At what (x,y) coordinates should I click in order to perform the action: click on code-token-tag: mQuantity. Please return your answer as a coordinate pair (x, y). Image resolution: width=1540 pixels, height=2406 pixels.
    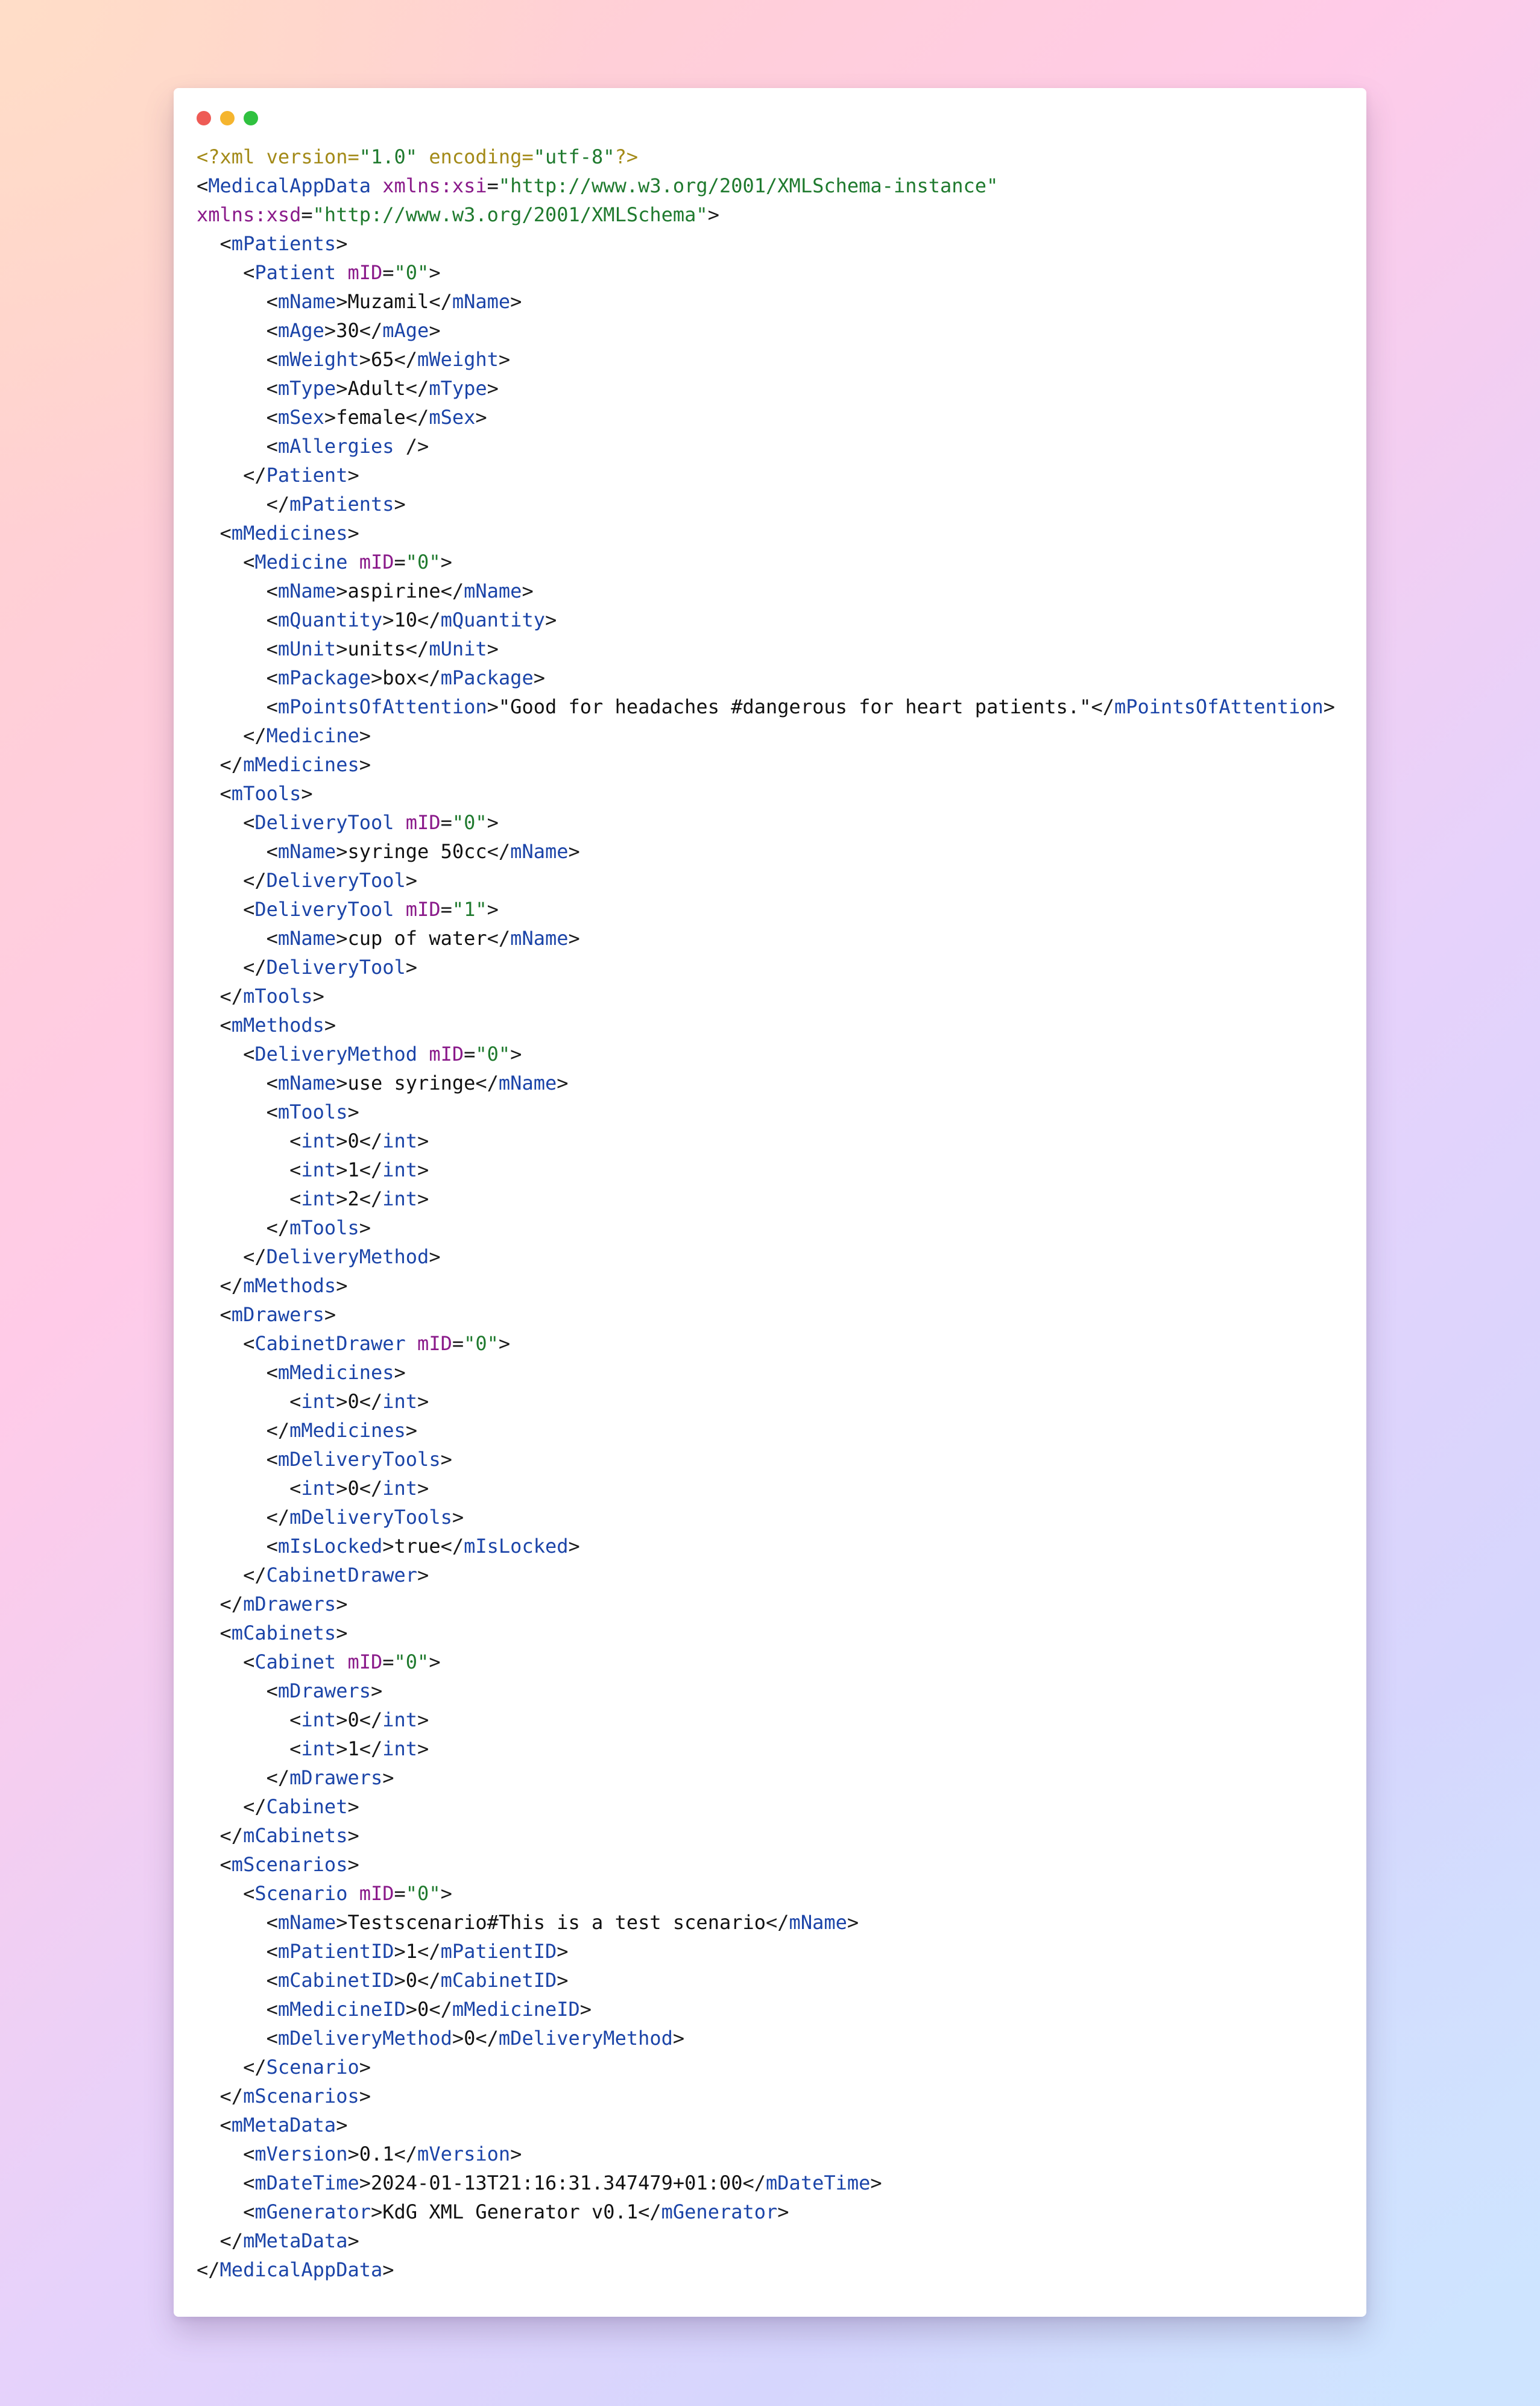
    Looking at the image, I should click on (330, 619).